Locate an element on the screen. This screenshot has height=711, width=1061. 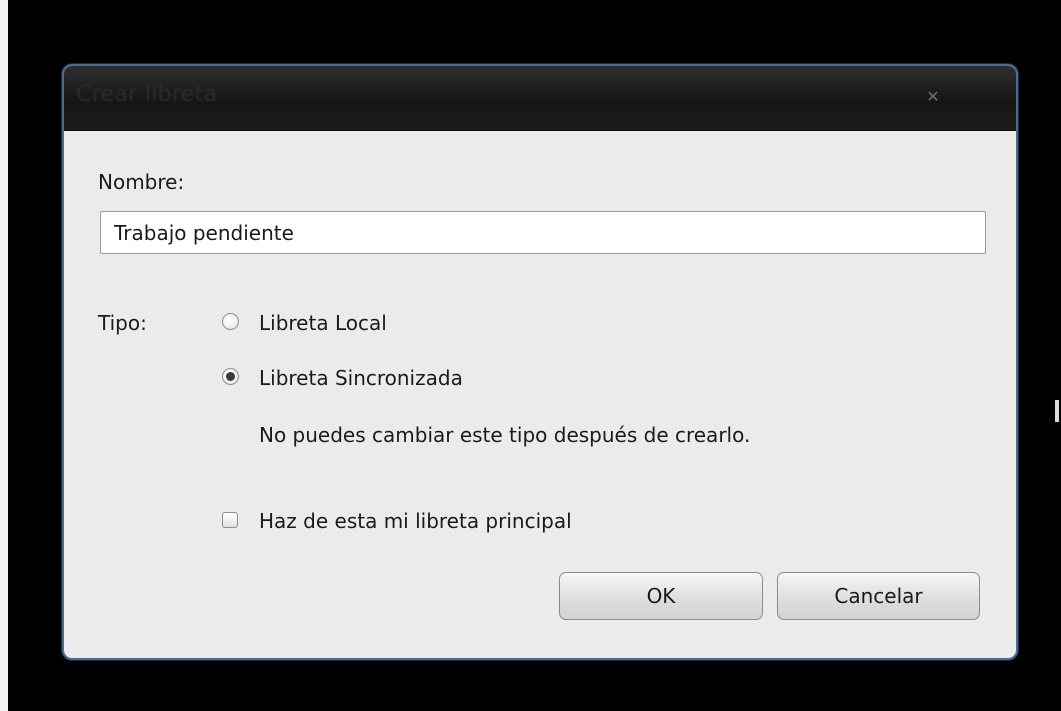
synced-notebook-radio is located at coordinates (230, 376).